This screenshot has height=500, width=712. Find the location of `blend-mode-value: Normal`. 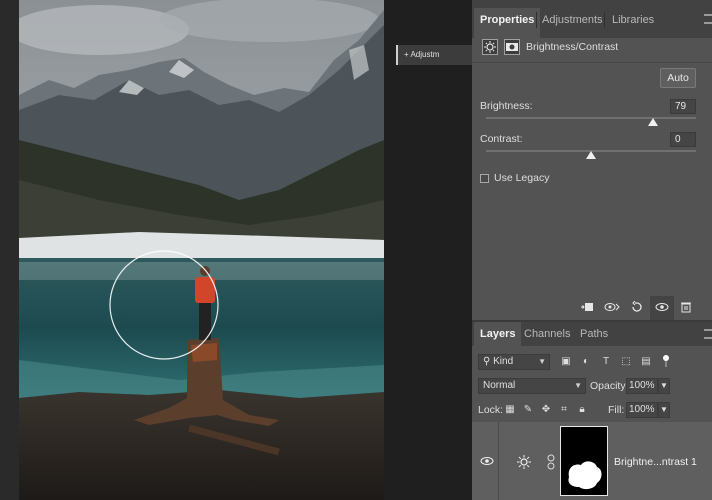

blend-mode-value: Normal is located at coordinates (499, 385).